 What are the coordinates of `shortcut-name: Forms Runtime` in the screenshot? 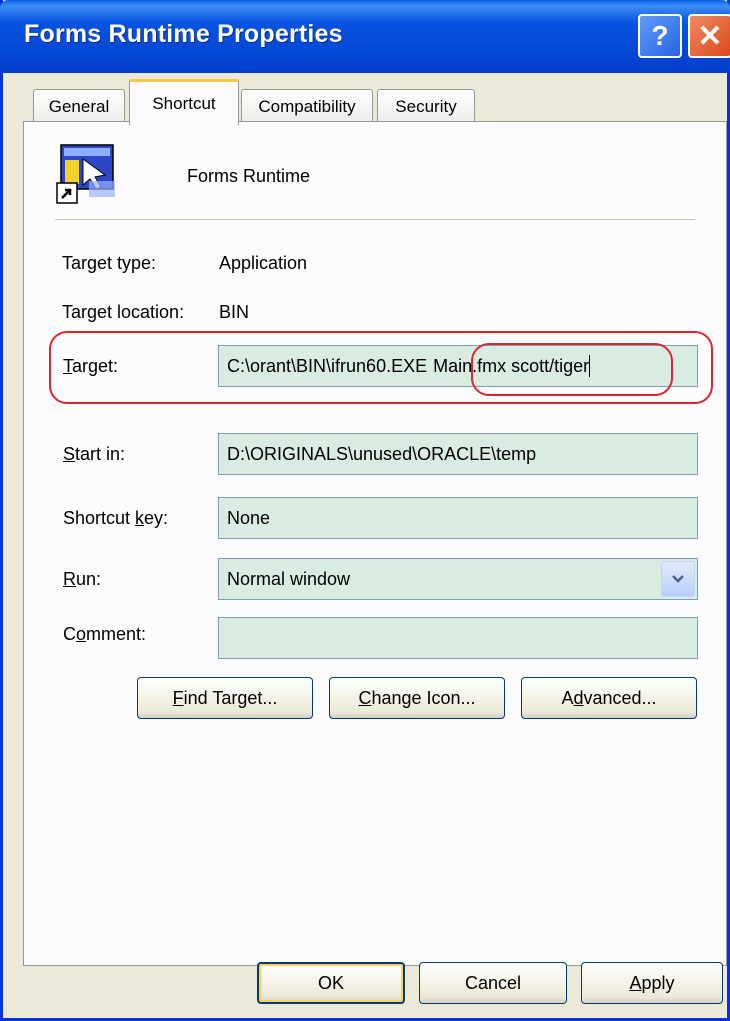 It's located at (249, 176).